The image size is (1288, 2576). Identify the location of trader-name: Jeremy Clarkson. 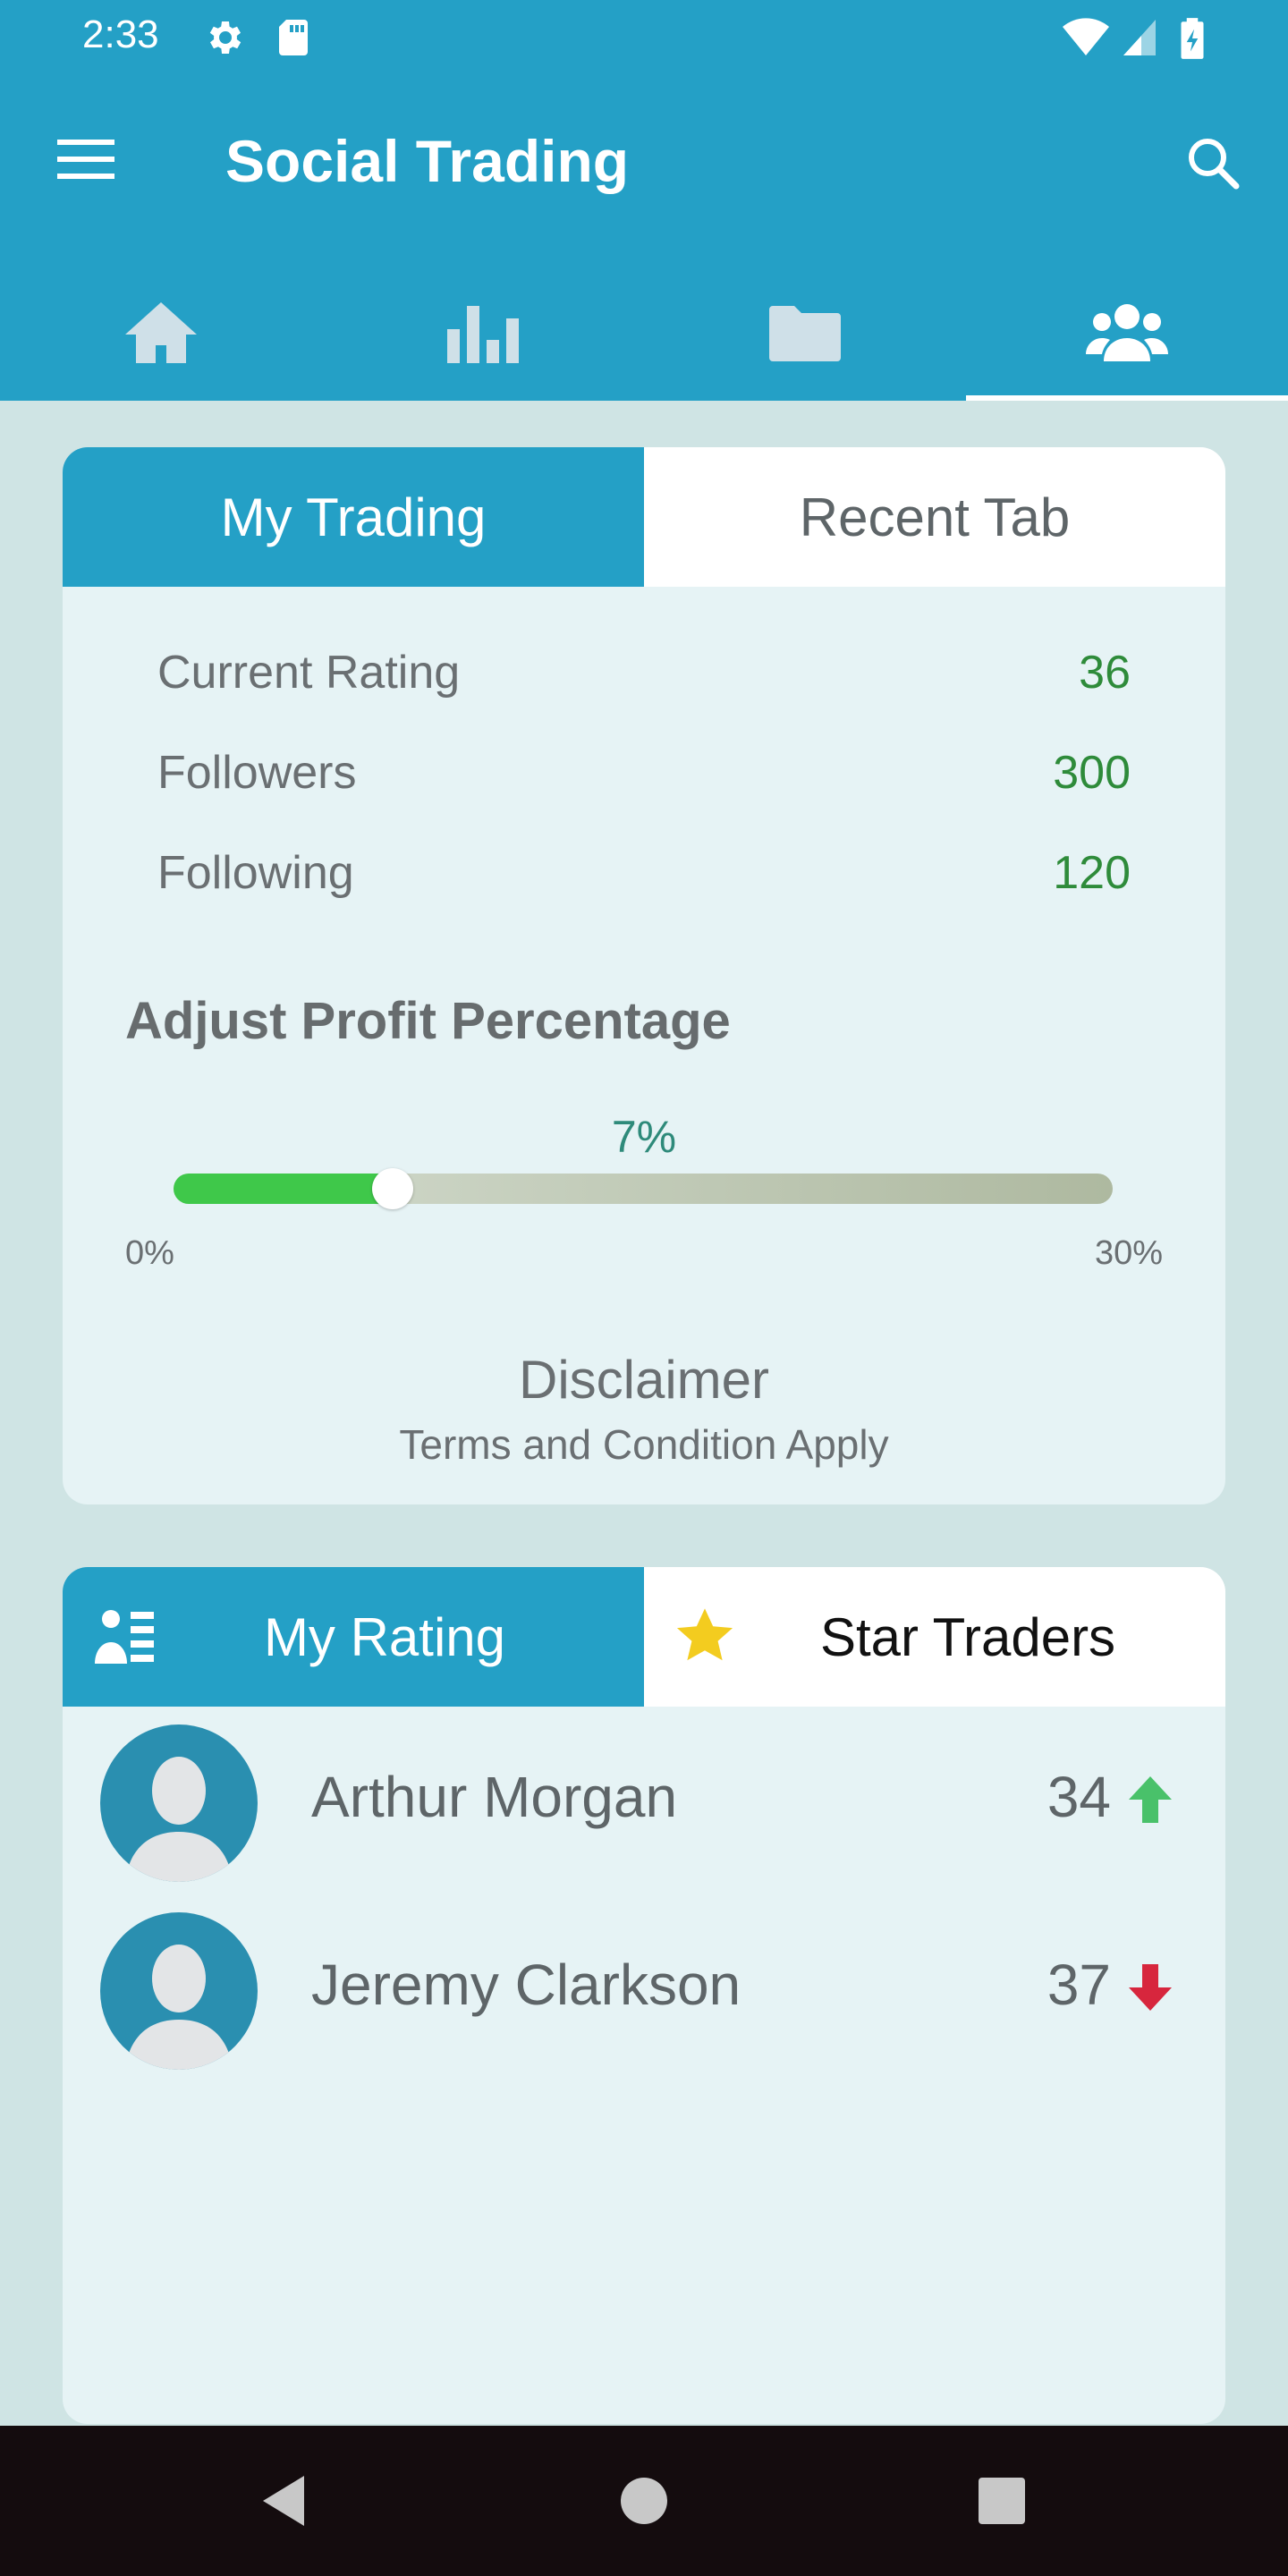
(526, 1985).